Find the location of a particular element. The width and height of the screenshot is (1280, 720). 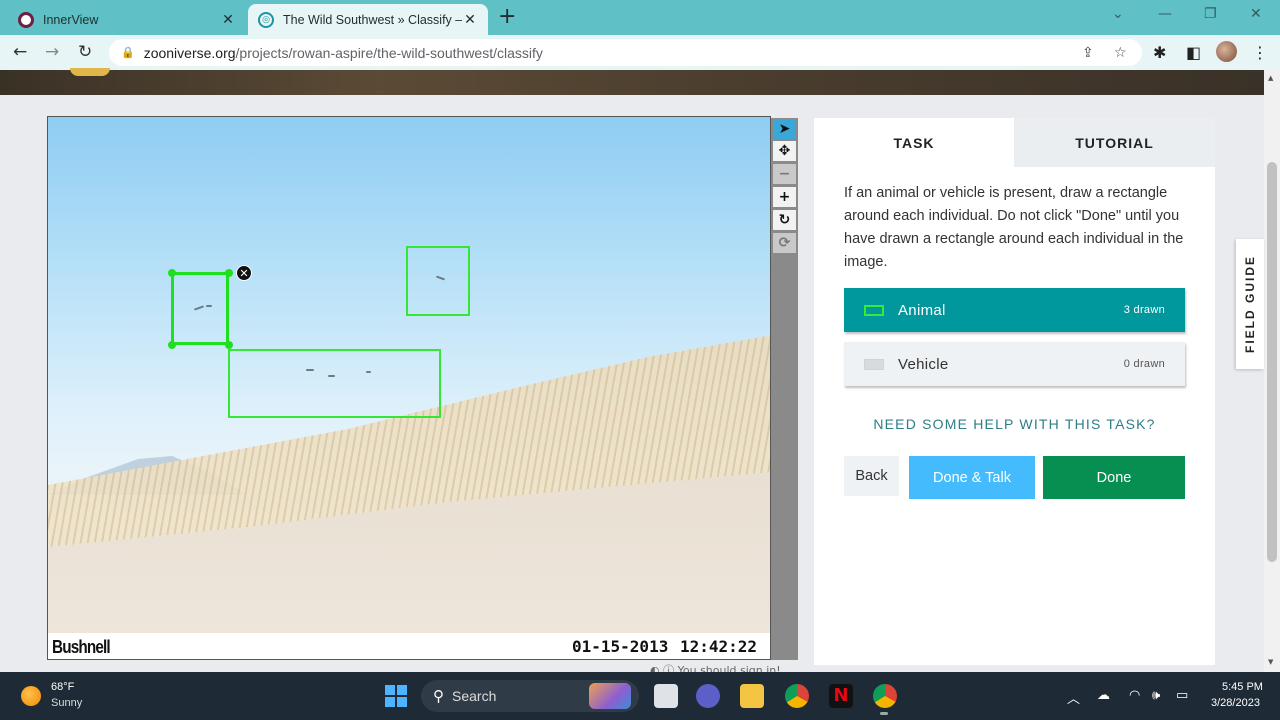

chat-icon is located at coordinates (708, 696).